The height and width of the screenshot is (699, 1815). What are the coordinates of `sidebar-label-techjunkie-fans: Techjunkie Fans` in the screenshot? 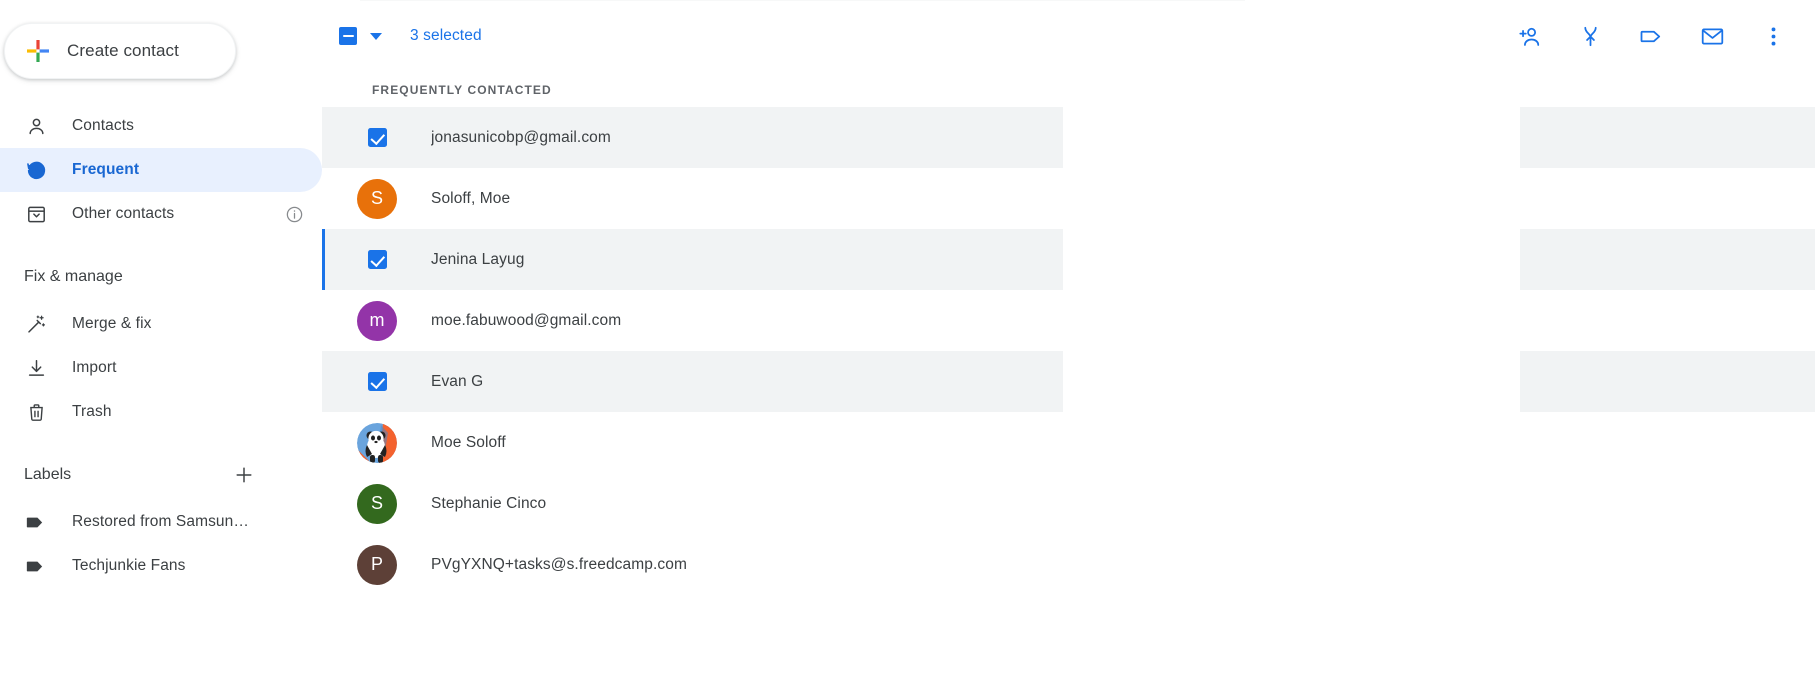 It's located at (161, 566).